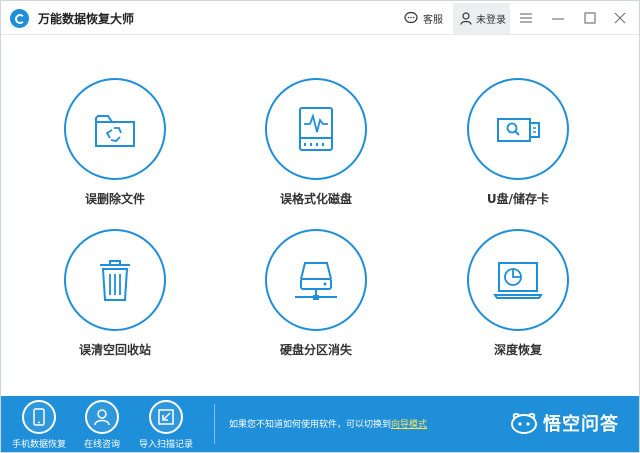 The width and height of the screenshot is (640, 453). Describe the element at coordinates (315, 350) in the screenshot. I see `feature-label: 硬盘分区消失` at that location.